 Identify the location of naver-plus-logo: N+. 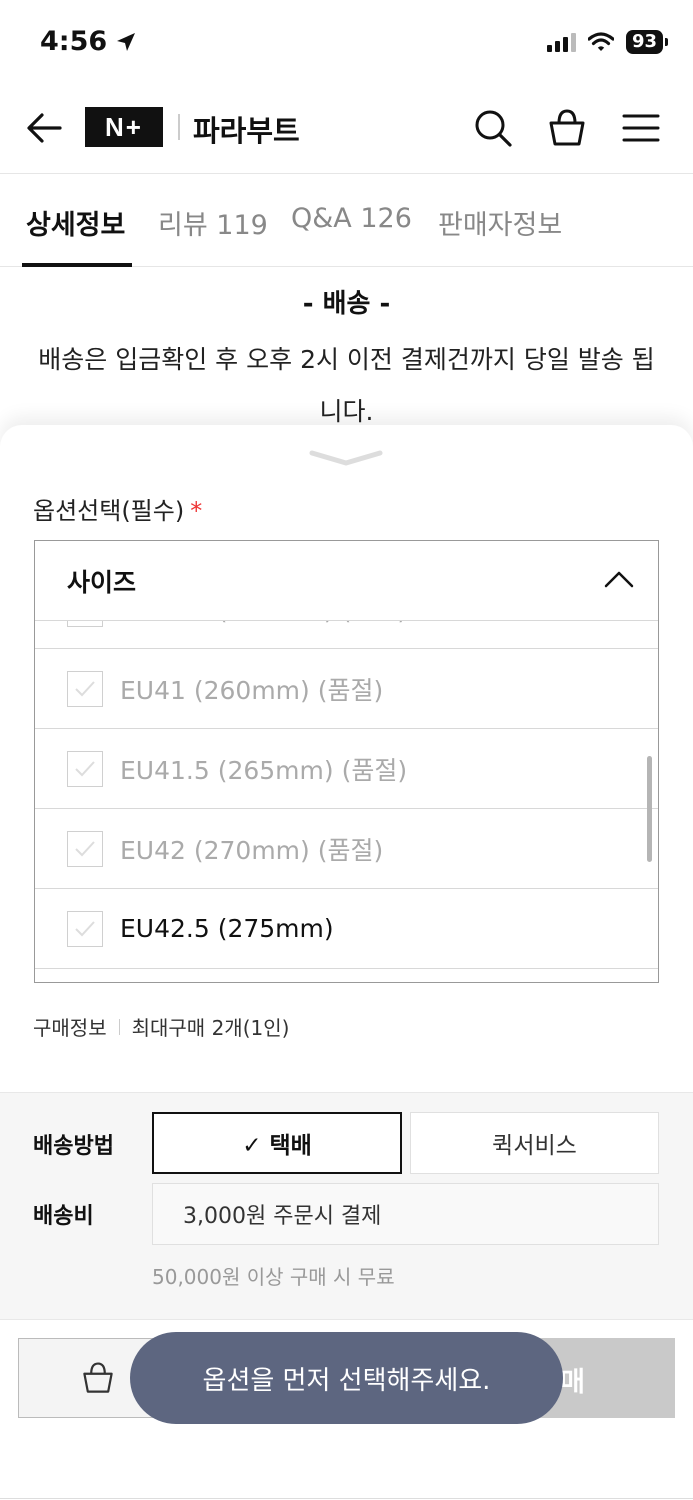
(124, 127).